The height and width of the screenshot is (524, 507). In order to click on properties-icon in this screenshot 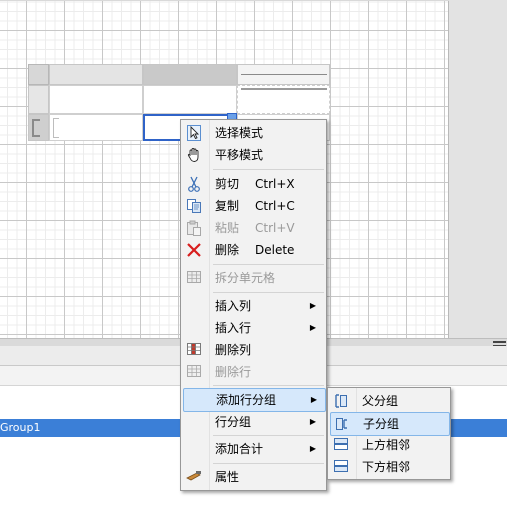, I will do `click(194, 477)`.